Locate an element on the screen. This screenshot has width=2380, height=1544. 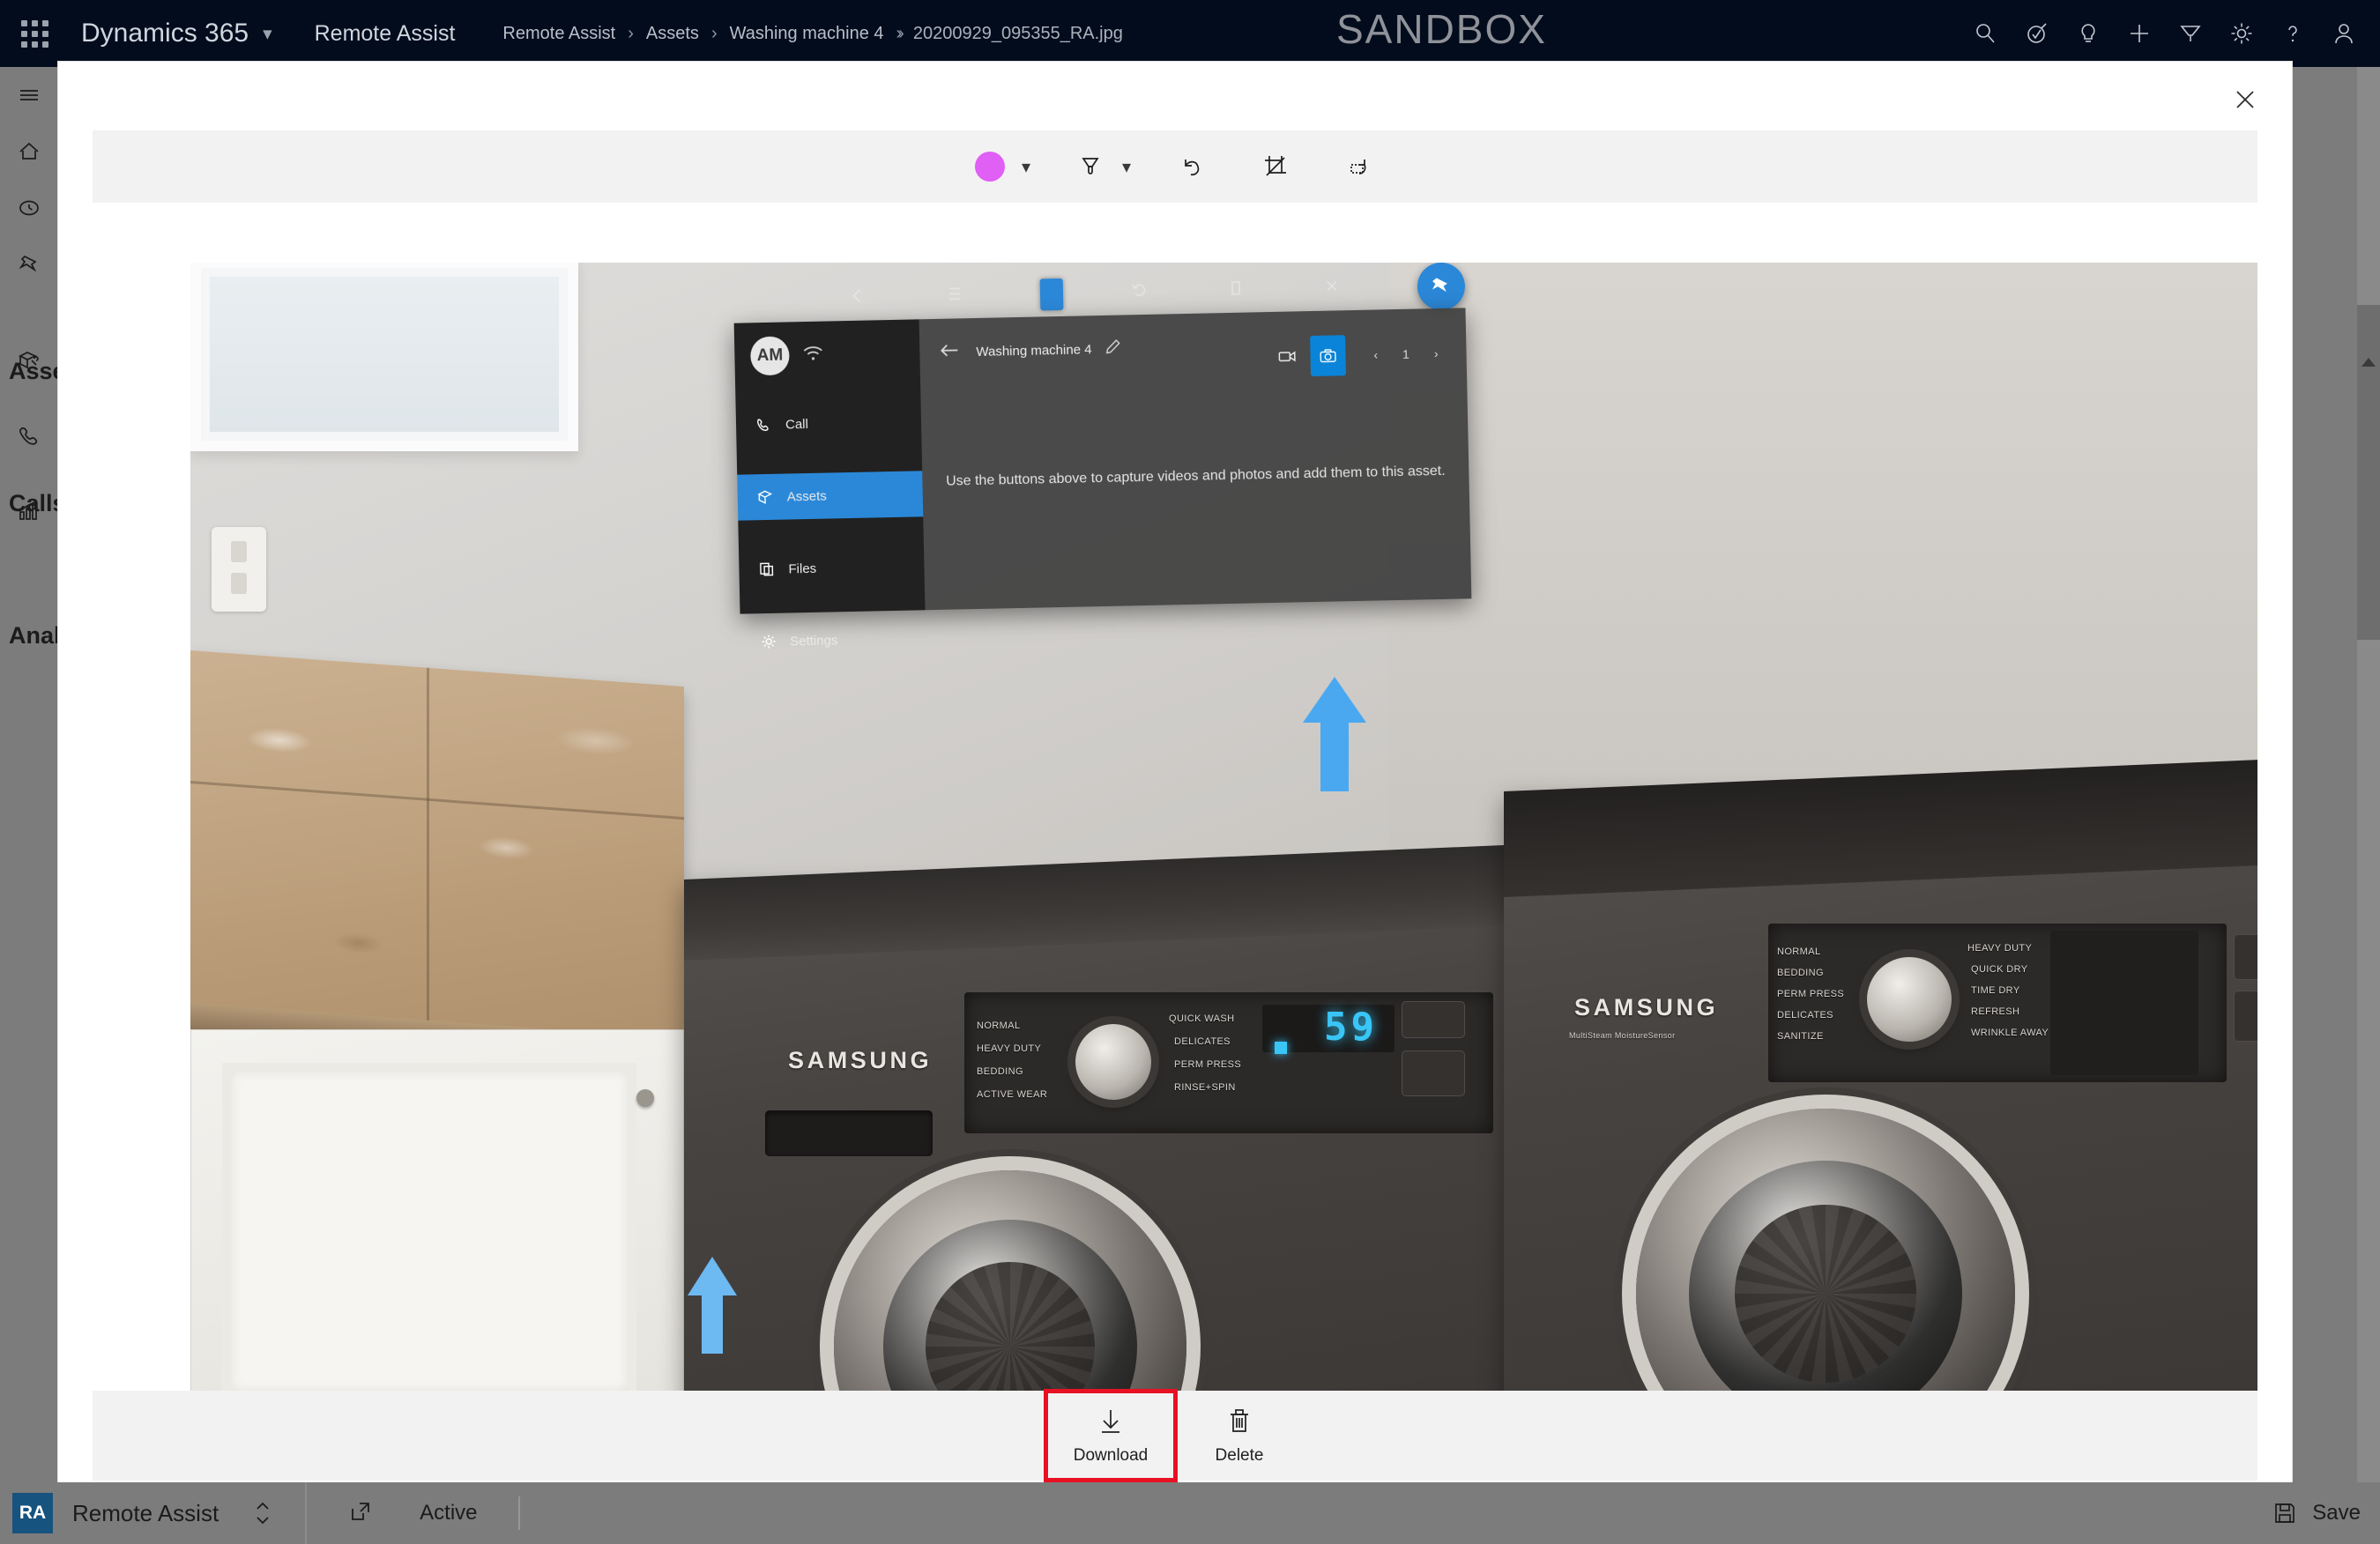
save-button: Save is located at coordinates (2316, 1513).